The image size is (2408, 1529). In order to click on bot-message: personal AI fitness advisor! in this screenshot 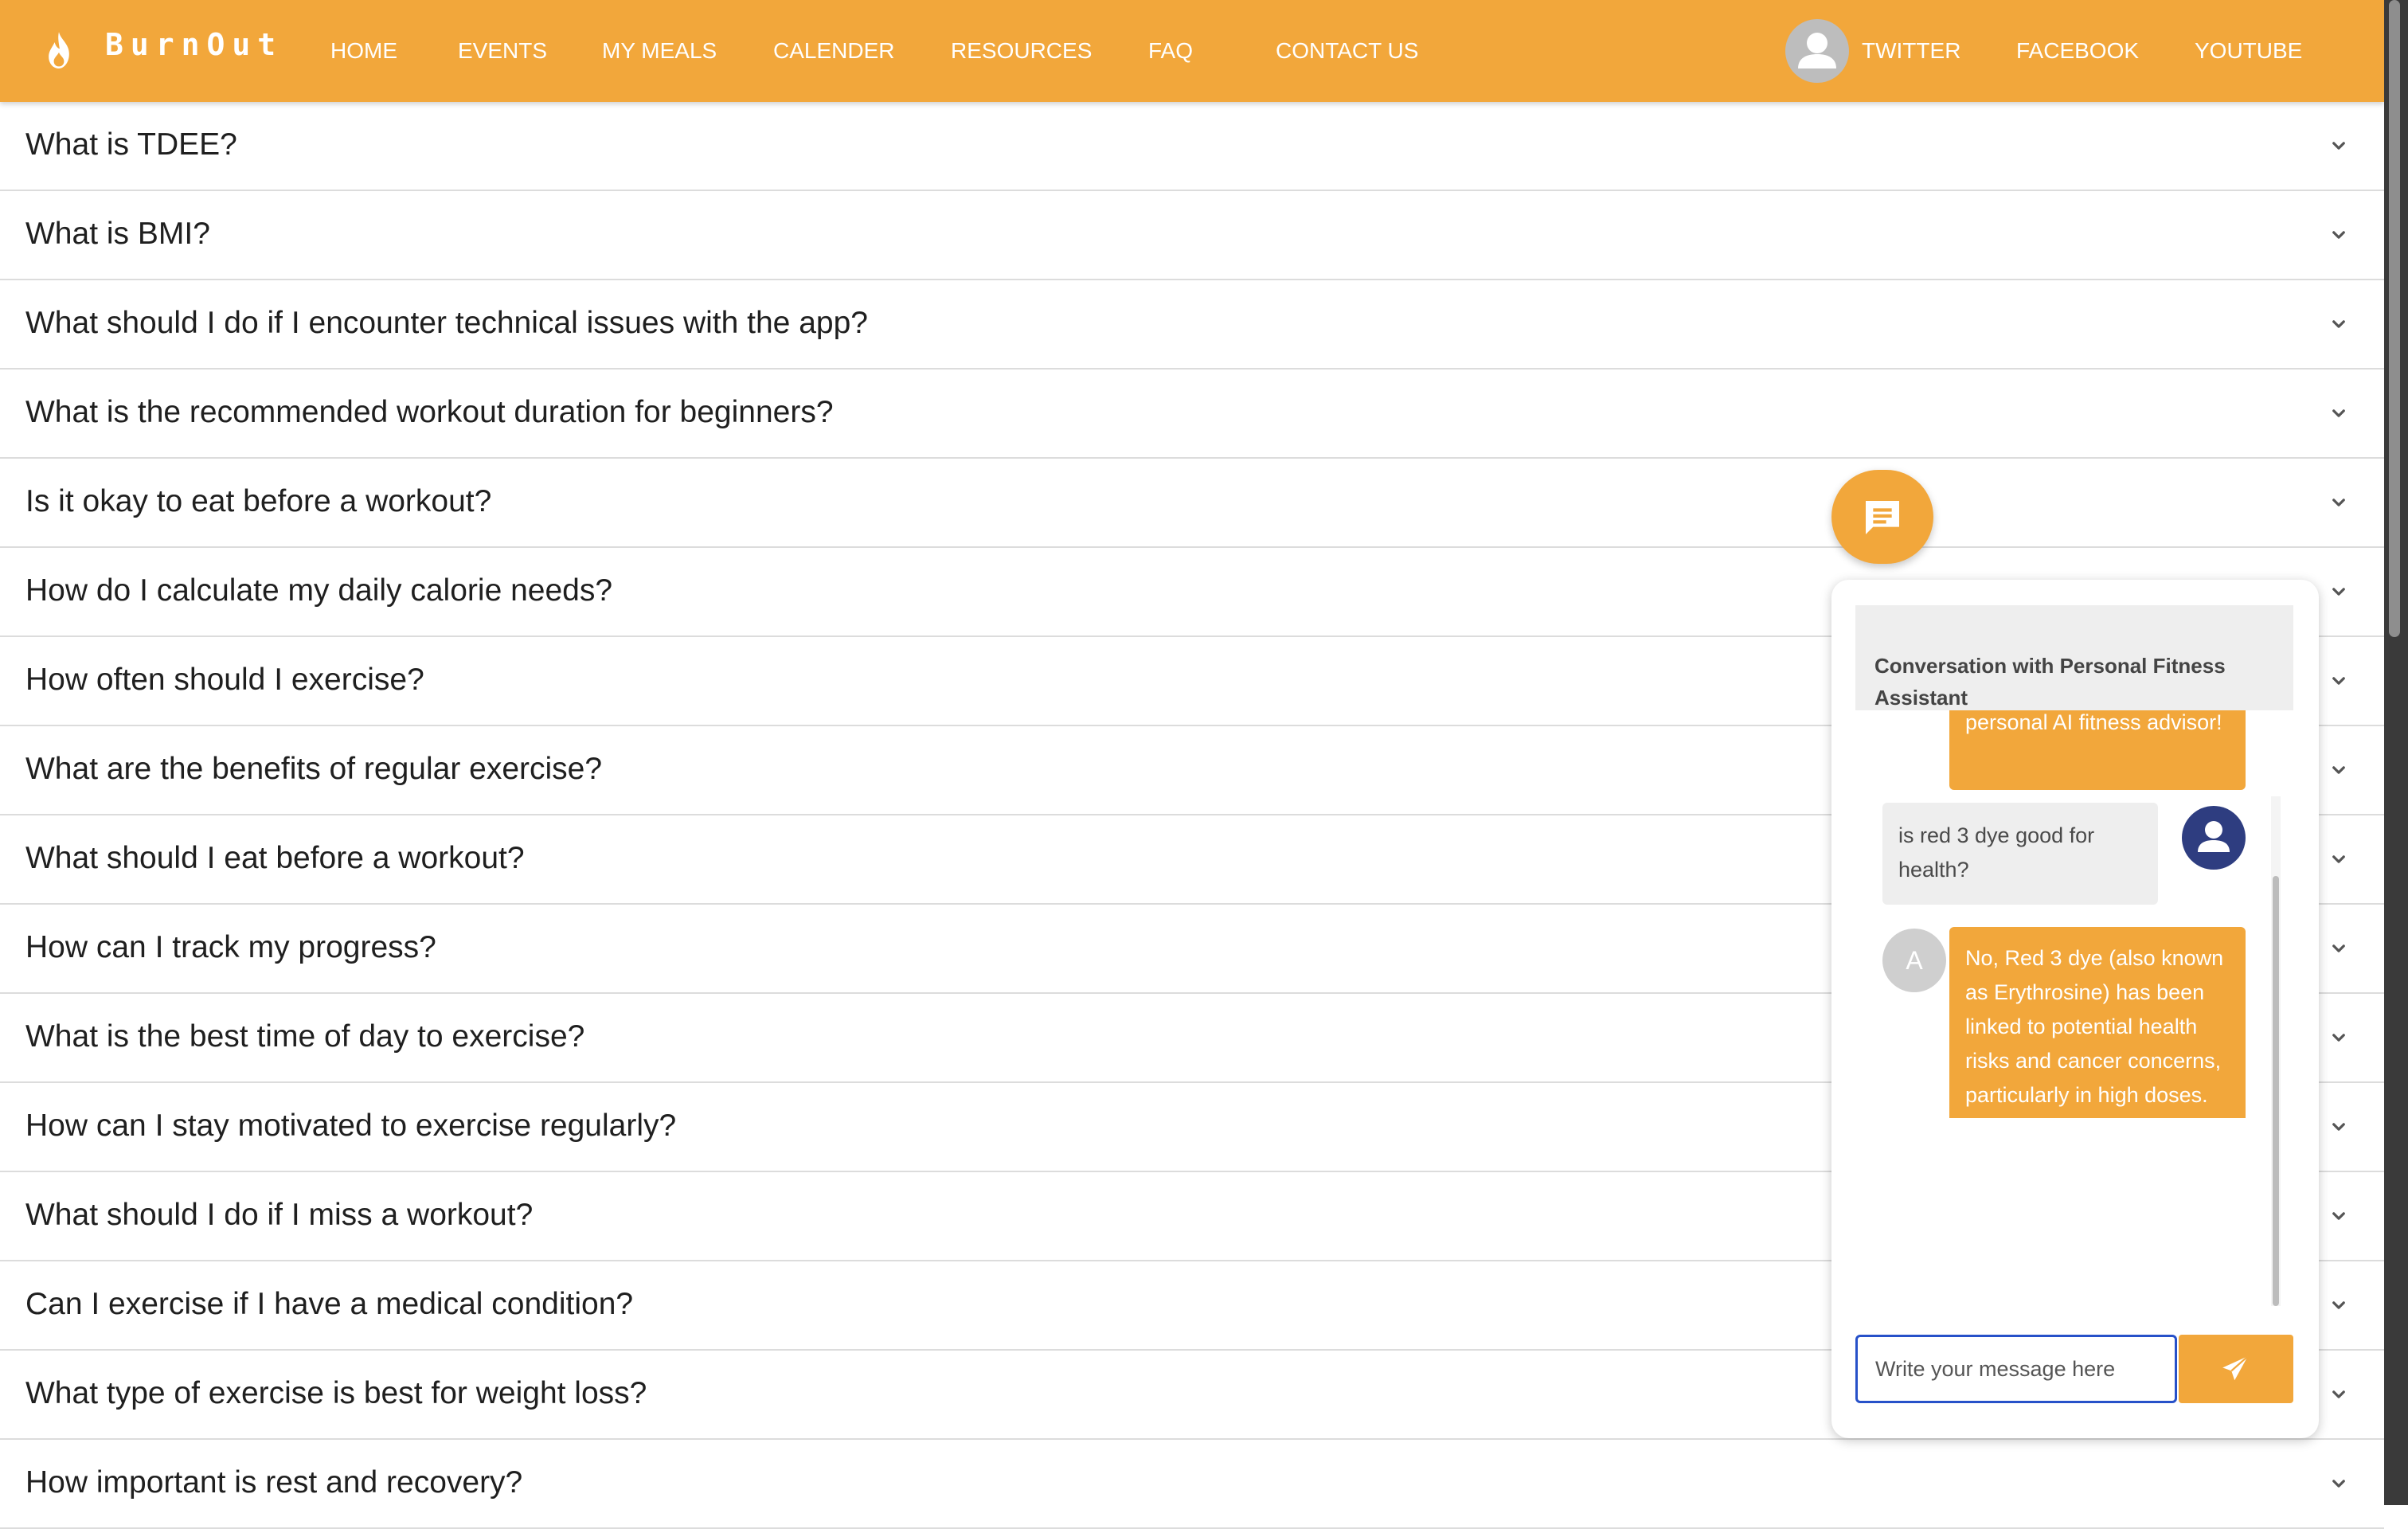, I will do `click(2097, 750)`.